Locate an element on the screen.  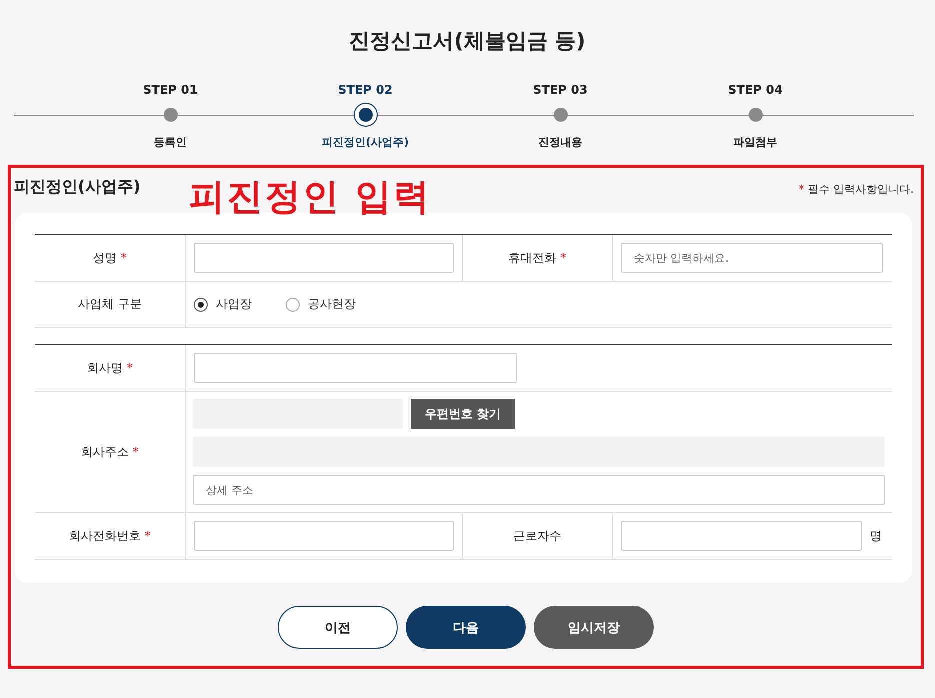
field-label: 휴대전화 * is located at coordinates (537, 258).